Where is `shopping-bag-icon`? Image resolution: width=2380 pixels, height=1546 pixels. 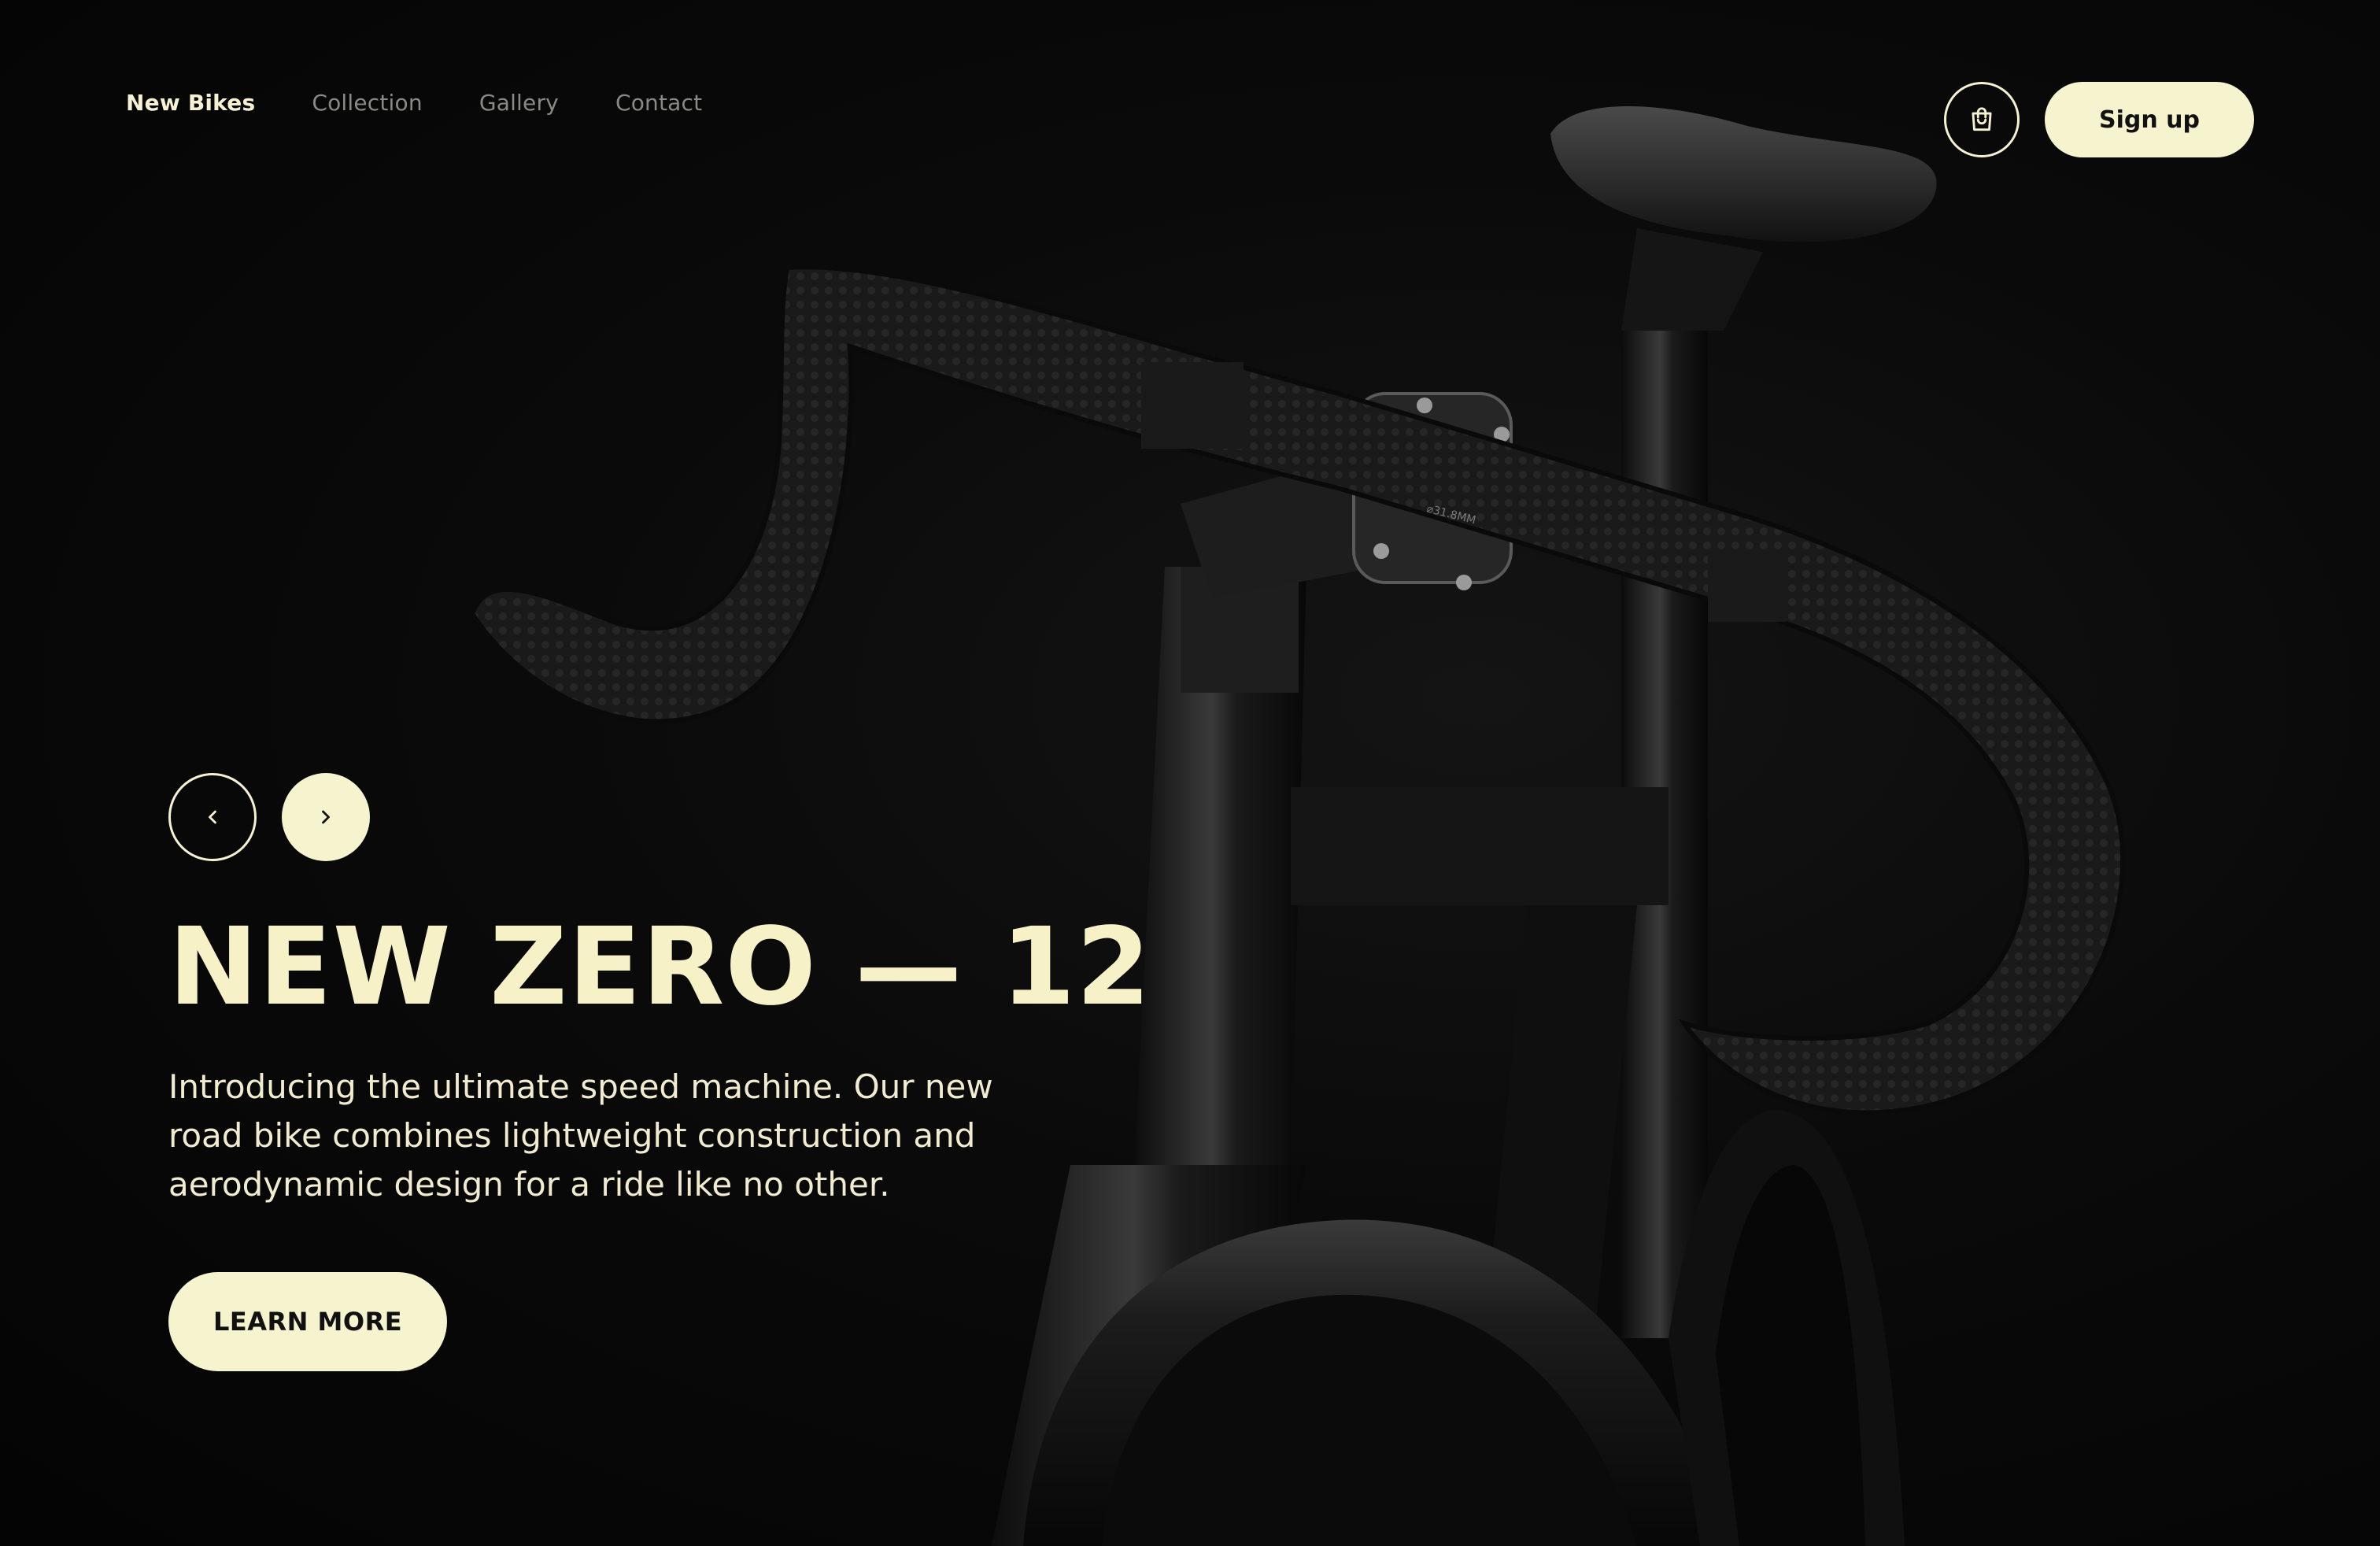
shopping-bag-icon is located at coordinates (1982, 119).